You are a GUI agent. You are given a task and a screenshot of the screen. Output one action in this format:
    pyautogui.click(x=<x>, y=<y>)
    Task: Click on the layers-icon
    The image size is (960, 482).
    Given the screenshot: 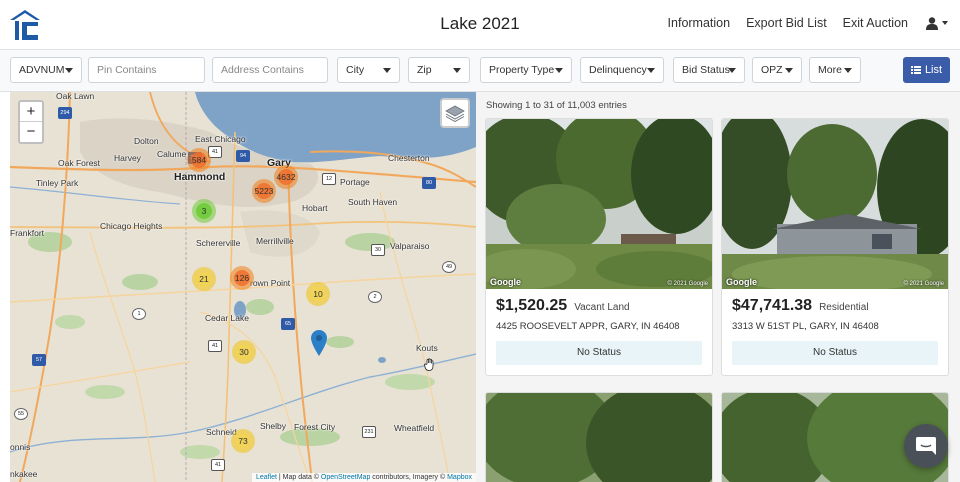 What is the action you would take?
    pyautogui.click(x=455, y=113)
    